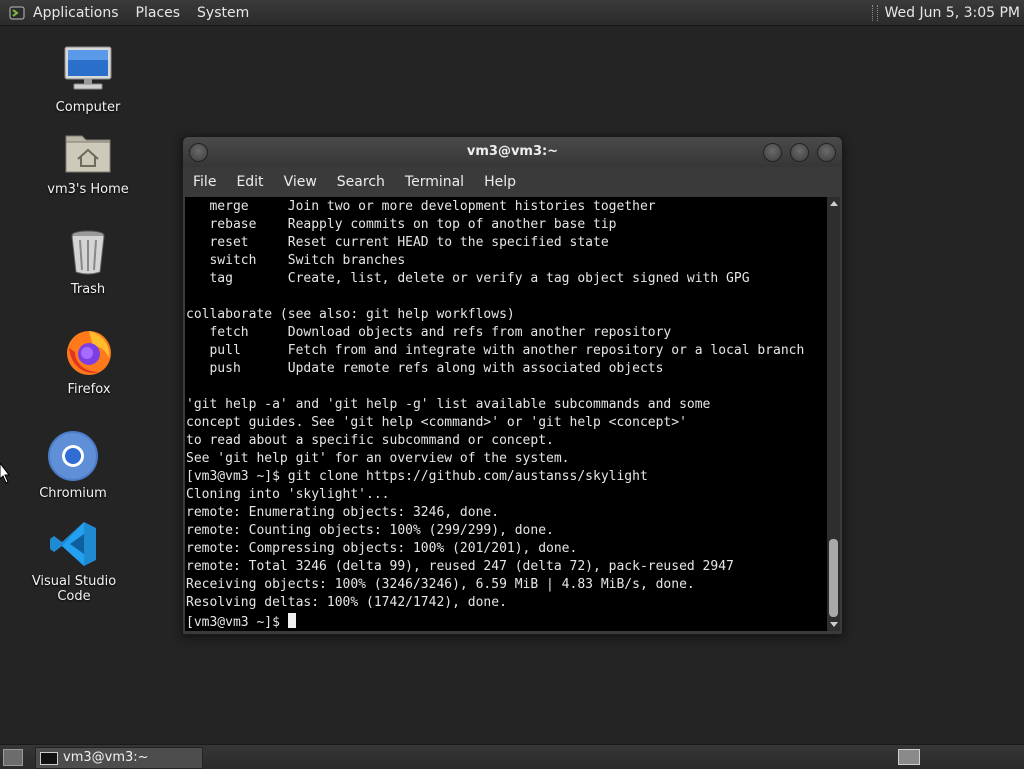  Describe the element at coordinates (73, 456) in the screenshot. I see `chromium-icon` at that location.